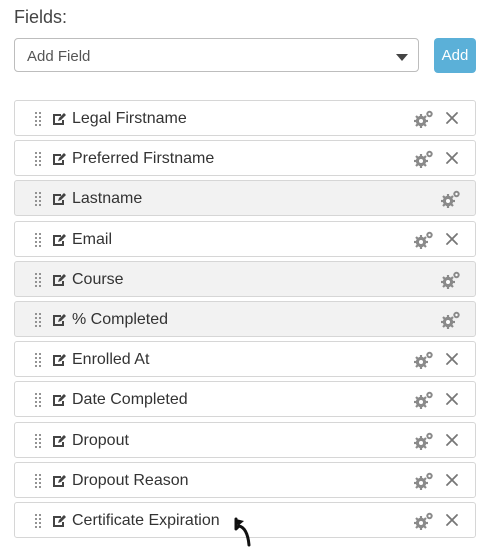 The image size is (490, 553). Describe the element at coordinates (455, 55) in the screenshot. I see `add-button: Add` at that location.